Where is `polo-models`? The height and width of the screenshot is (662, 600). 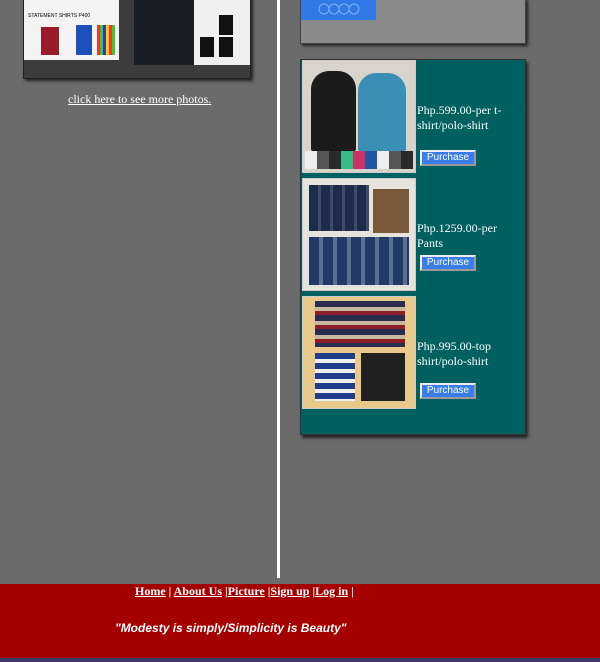
polo-models is located at coordinates (360, 324).